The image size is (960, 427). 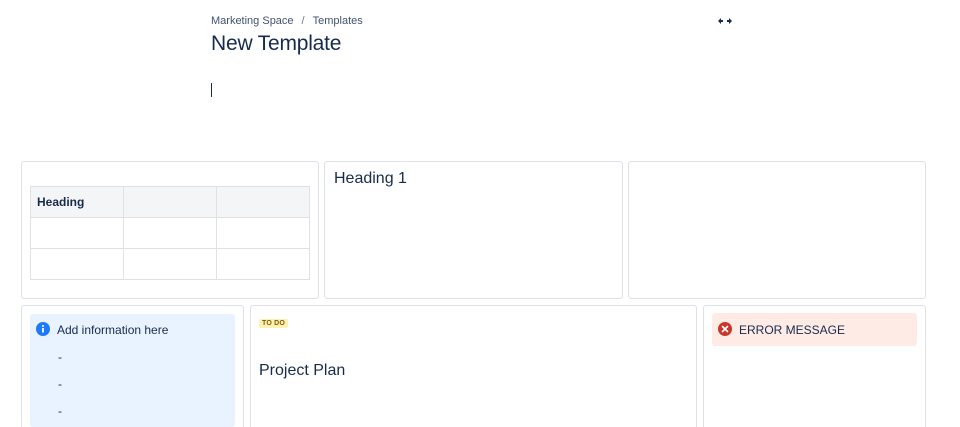 I want to click on status-badge: TO DO, so click(x=274, y=323).